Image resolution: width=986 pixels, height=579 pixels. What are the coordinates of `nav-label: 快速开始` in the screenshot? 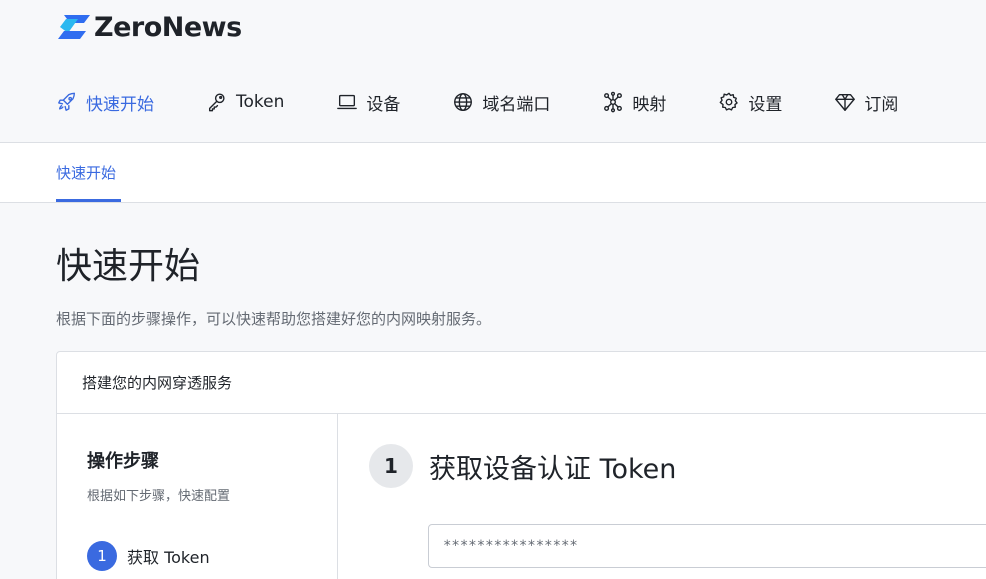 It's located at (120, 104).